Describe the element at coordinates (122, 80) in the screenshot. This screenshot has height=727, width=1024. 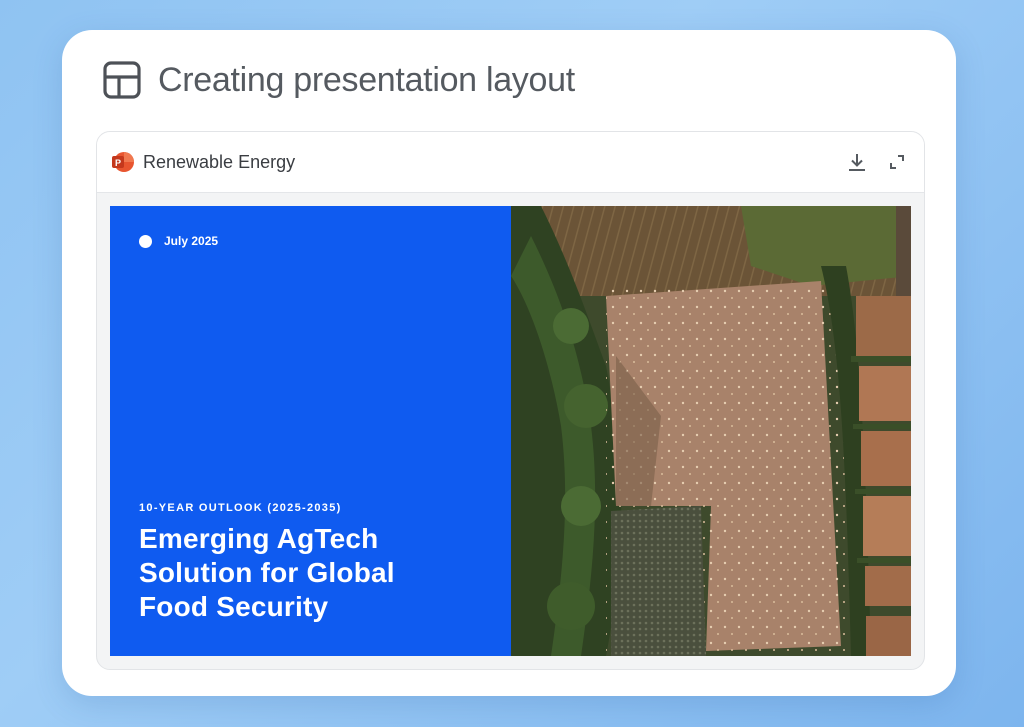
I see `layout-grid-icon` at that location.